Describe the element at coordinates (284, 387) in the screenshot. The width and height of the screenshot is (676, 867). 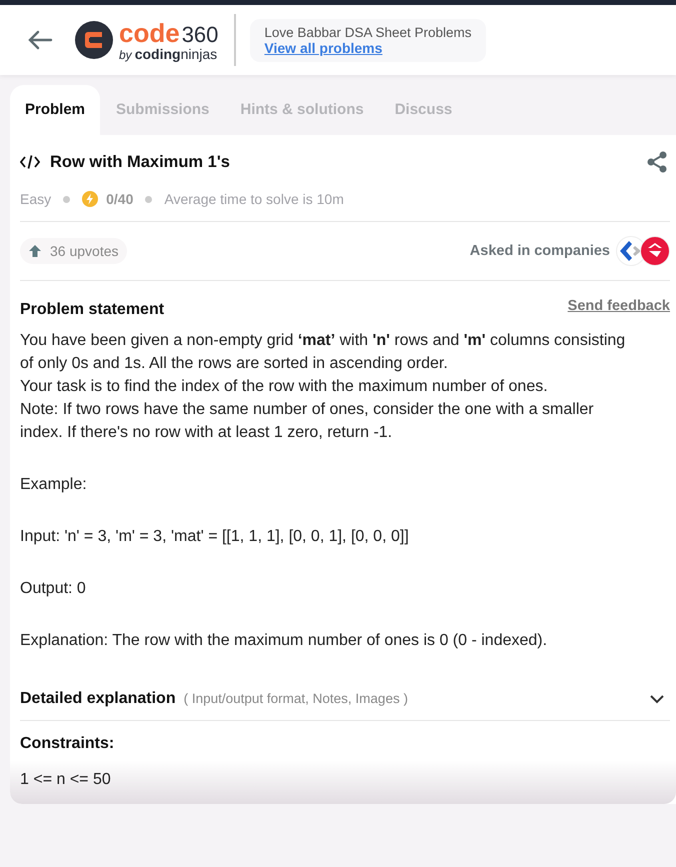
I see `statement-paragraph: Your task is to find the index of the row with the maximum number of ones.` at that location.